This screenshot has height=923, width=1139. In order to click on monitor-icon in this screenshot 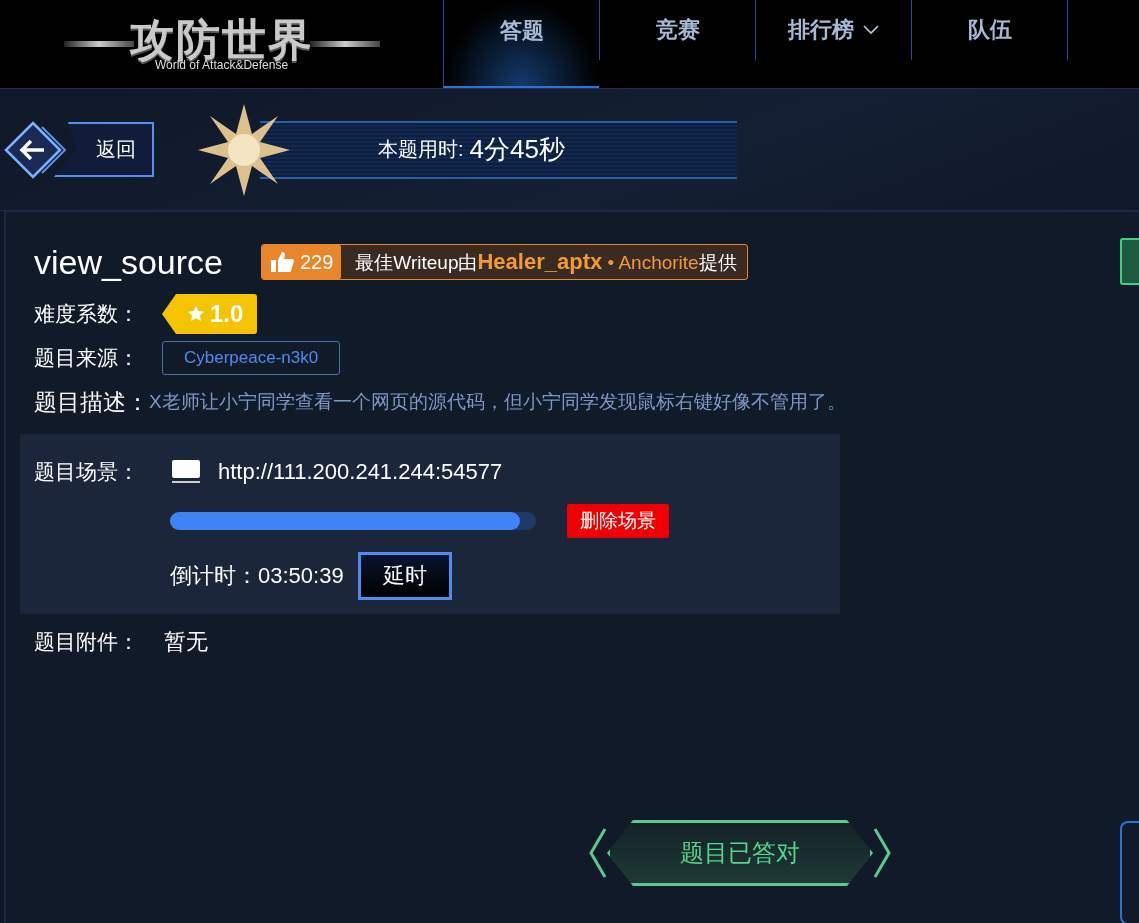, I will do `click(186, 472)`.